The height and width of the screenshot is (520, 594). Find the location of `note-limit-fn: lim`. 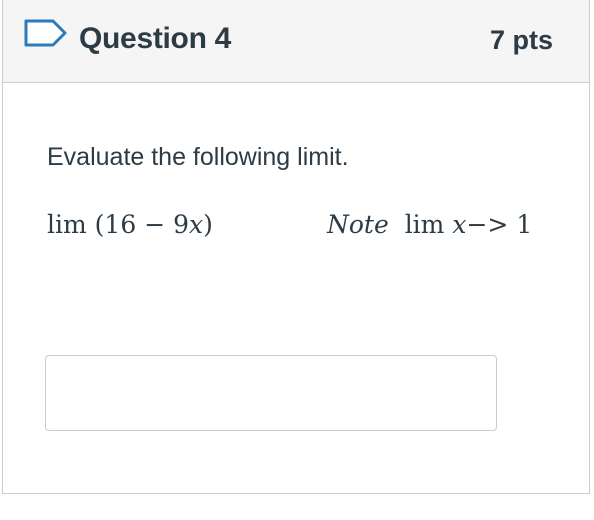

note-limit-fn: lim is located at coordinates (424, 224).